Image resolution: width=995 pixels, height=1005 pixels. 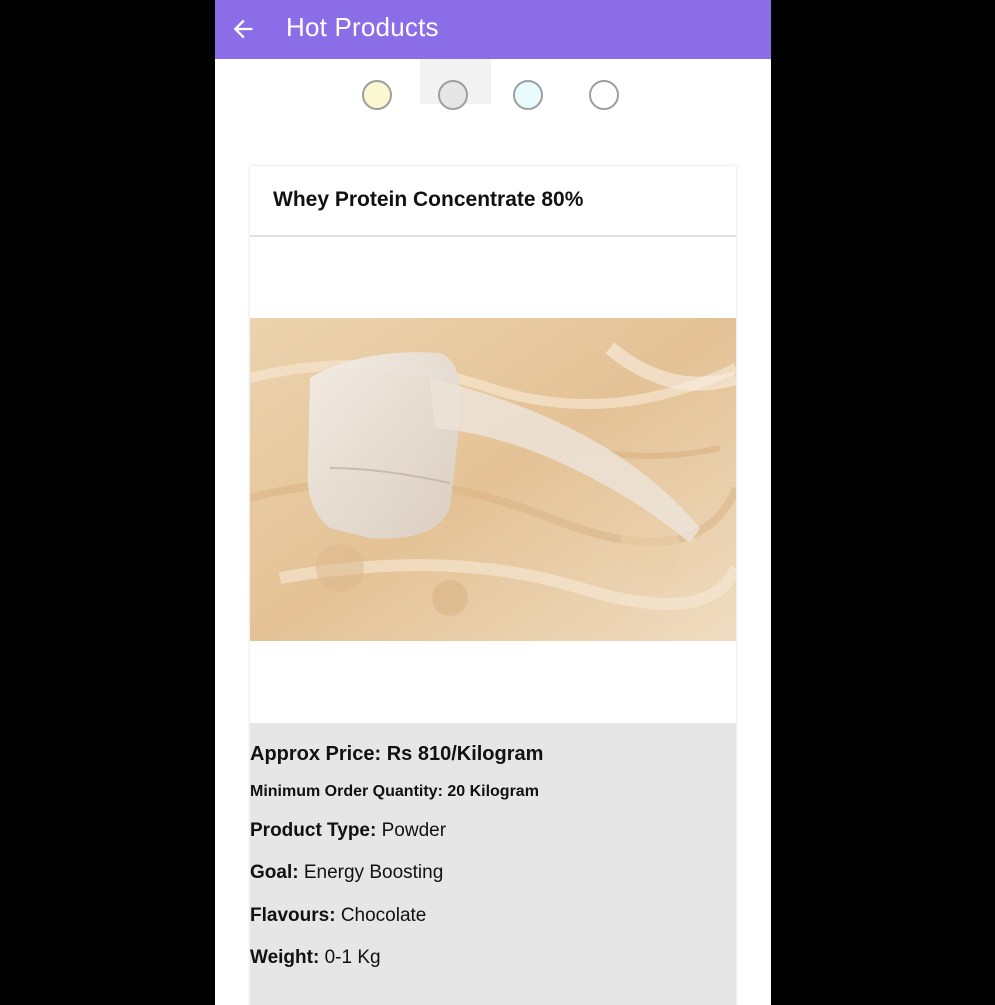 What do you see at coordinates (397, 754) in the screenshot?
I see `approx-price: Approx Price: Rs 810/Kilogram` at bounding box center [397, 754].